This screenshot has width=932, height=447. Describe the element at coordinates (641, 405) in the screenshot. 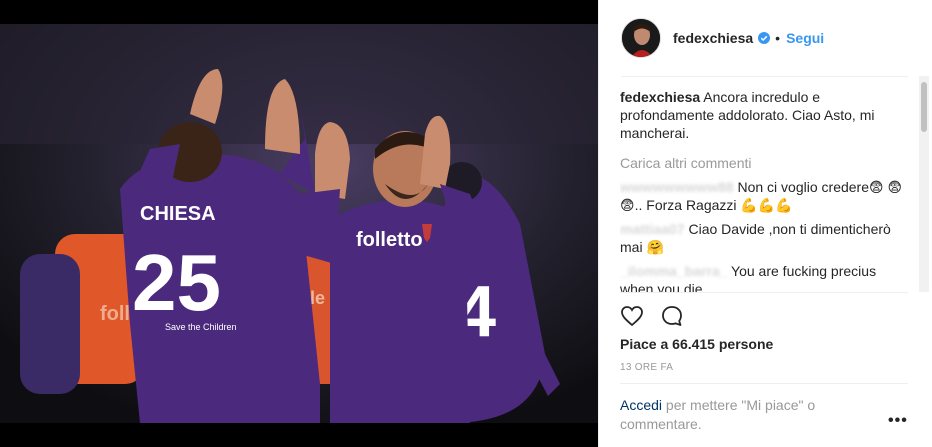

I see `login-link: Accedi` at that location.